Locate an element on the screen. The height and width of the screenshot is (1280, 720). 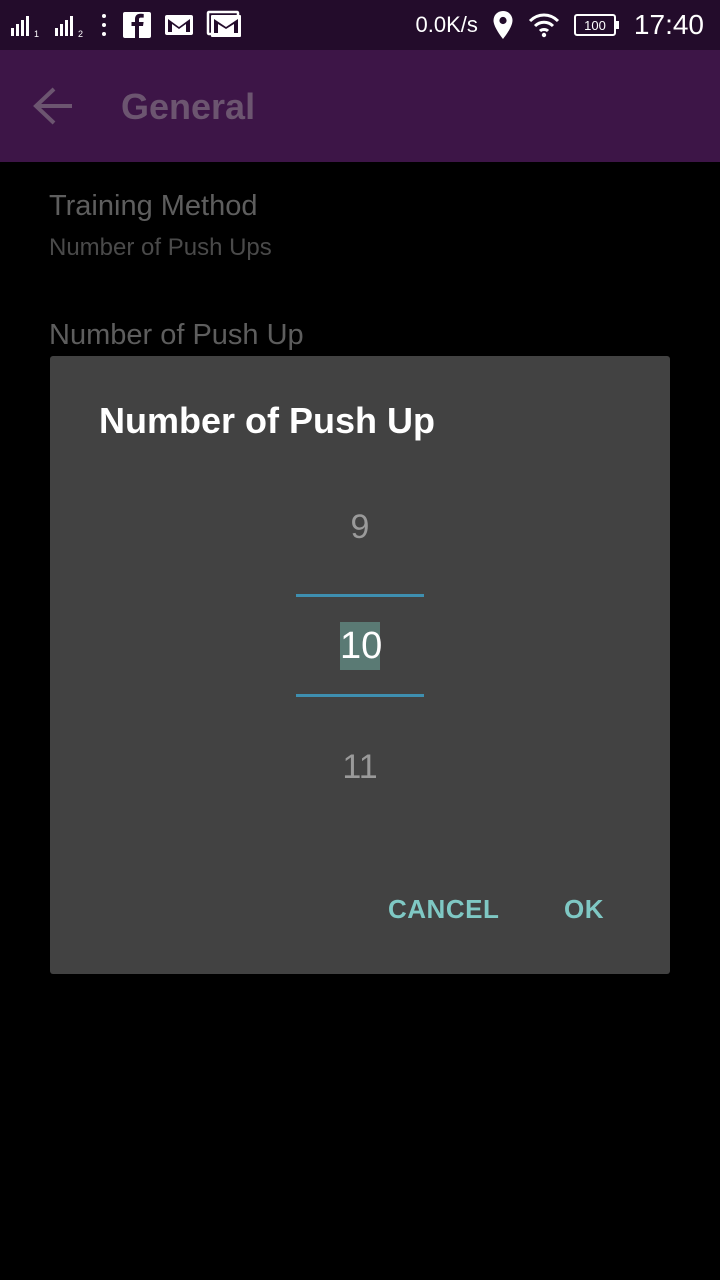
battery-icon: 100 is located at coordinates (596, 25).